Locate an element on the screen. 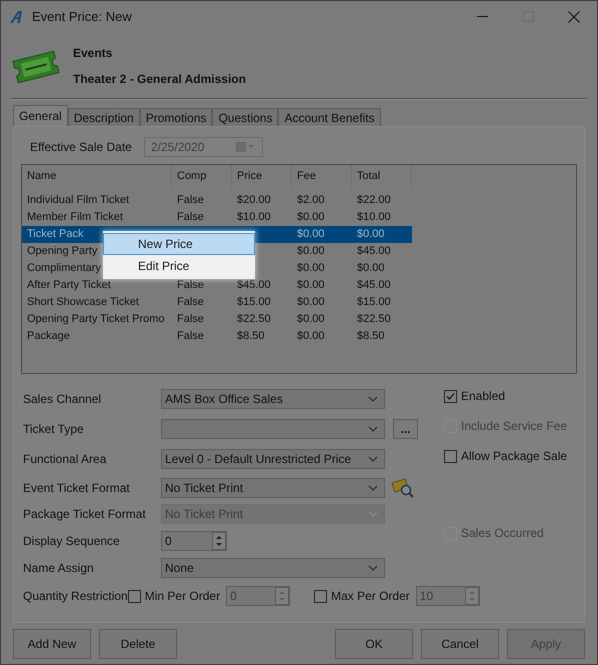  checkbox-label: Min Per Order is located at coordinates (182, 596).